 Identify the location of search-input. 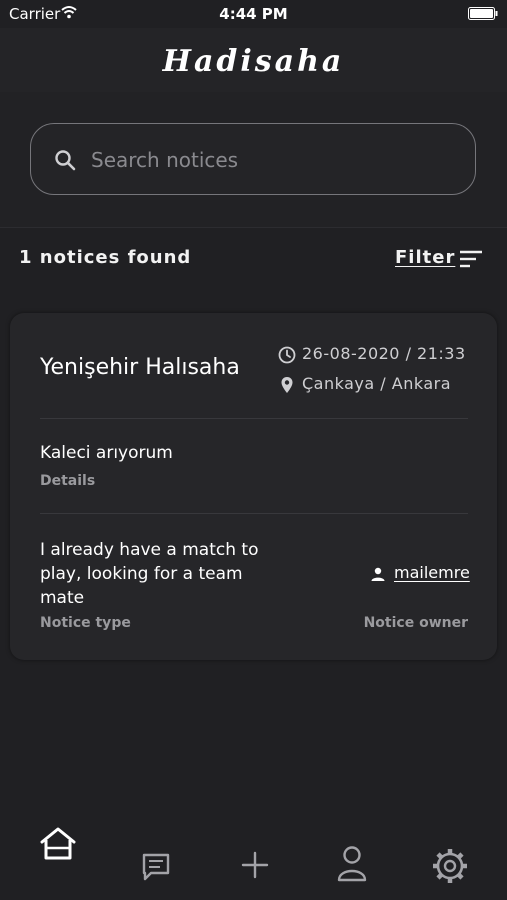
(271, 160).